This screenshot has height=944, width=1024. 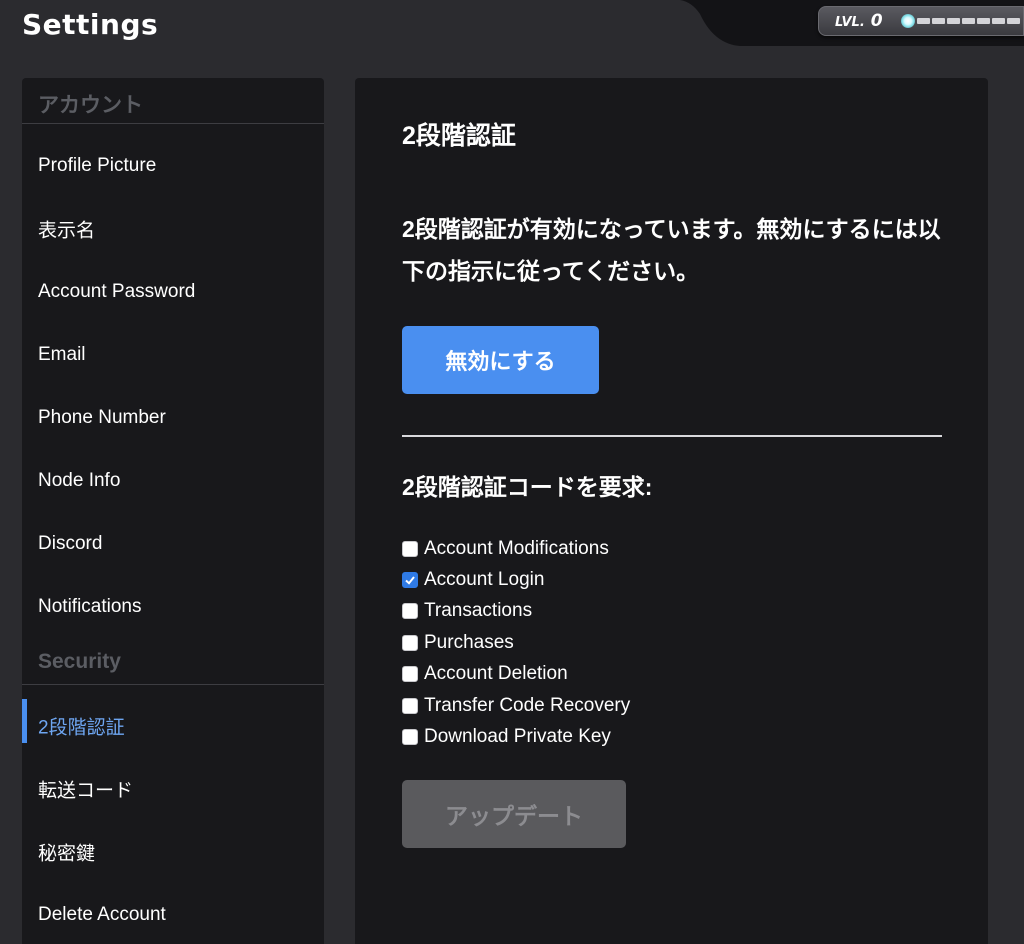 What do you see at coordinates (97, 165) in the screenshot?
I see `sidebar-item-label: Profile Picture` at bounding box center [97, 165].